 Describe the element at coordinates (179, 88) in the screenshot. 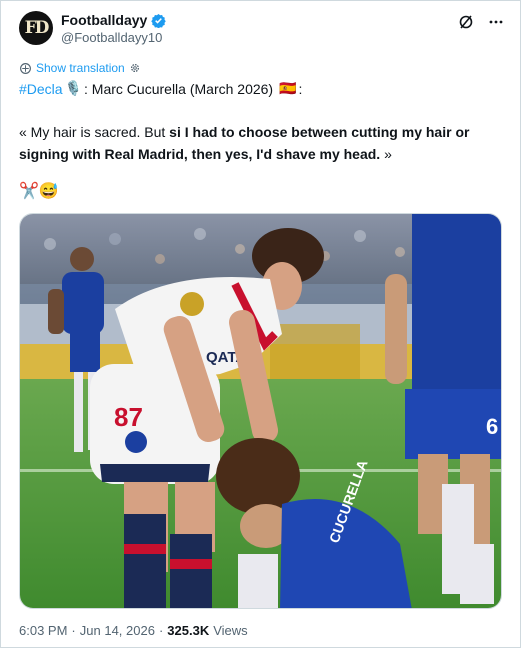

I see `headline-text: : Marc Cucurella (March 2026)` at that location.